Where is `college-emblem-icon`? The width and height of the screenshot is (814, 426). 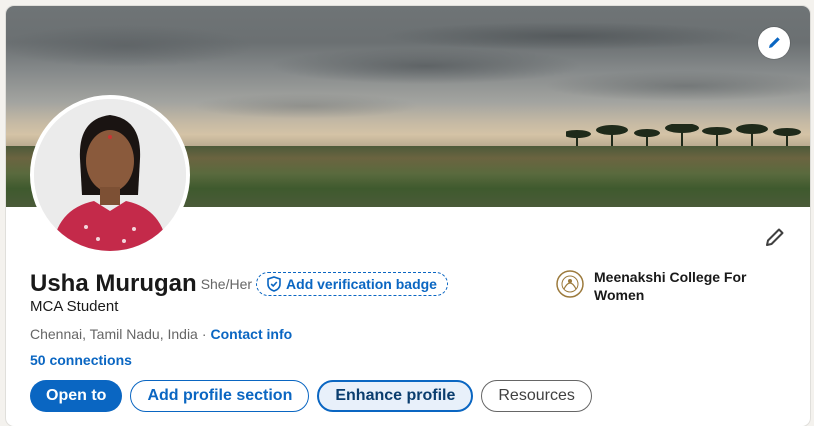 college-emblem-icon is located at coordinates (570, 284).